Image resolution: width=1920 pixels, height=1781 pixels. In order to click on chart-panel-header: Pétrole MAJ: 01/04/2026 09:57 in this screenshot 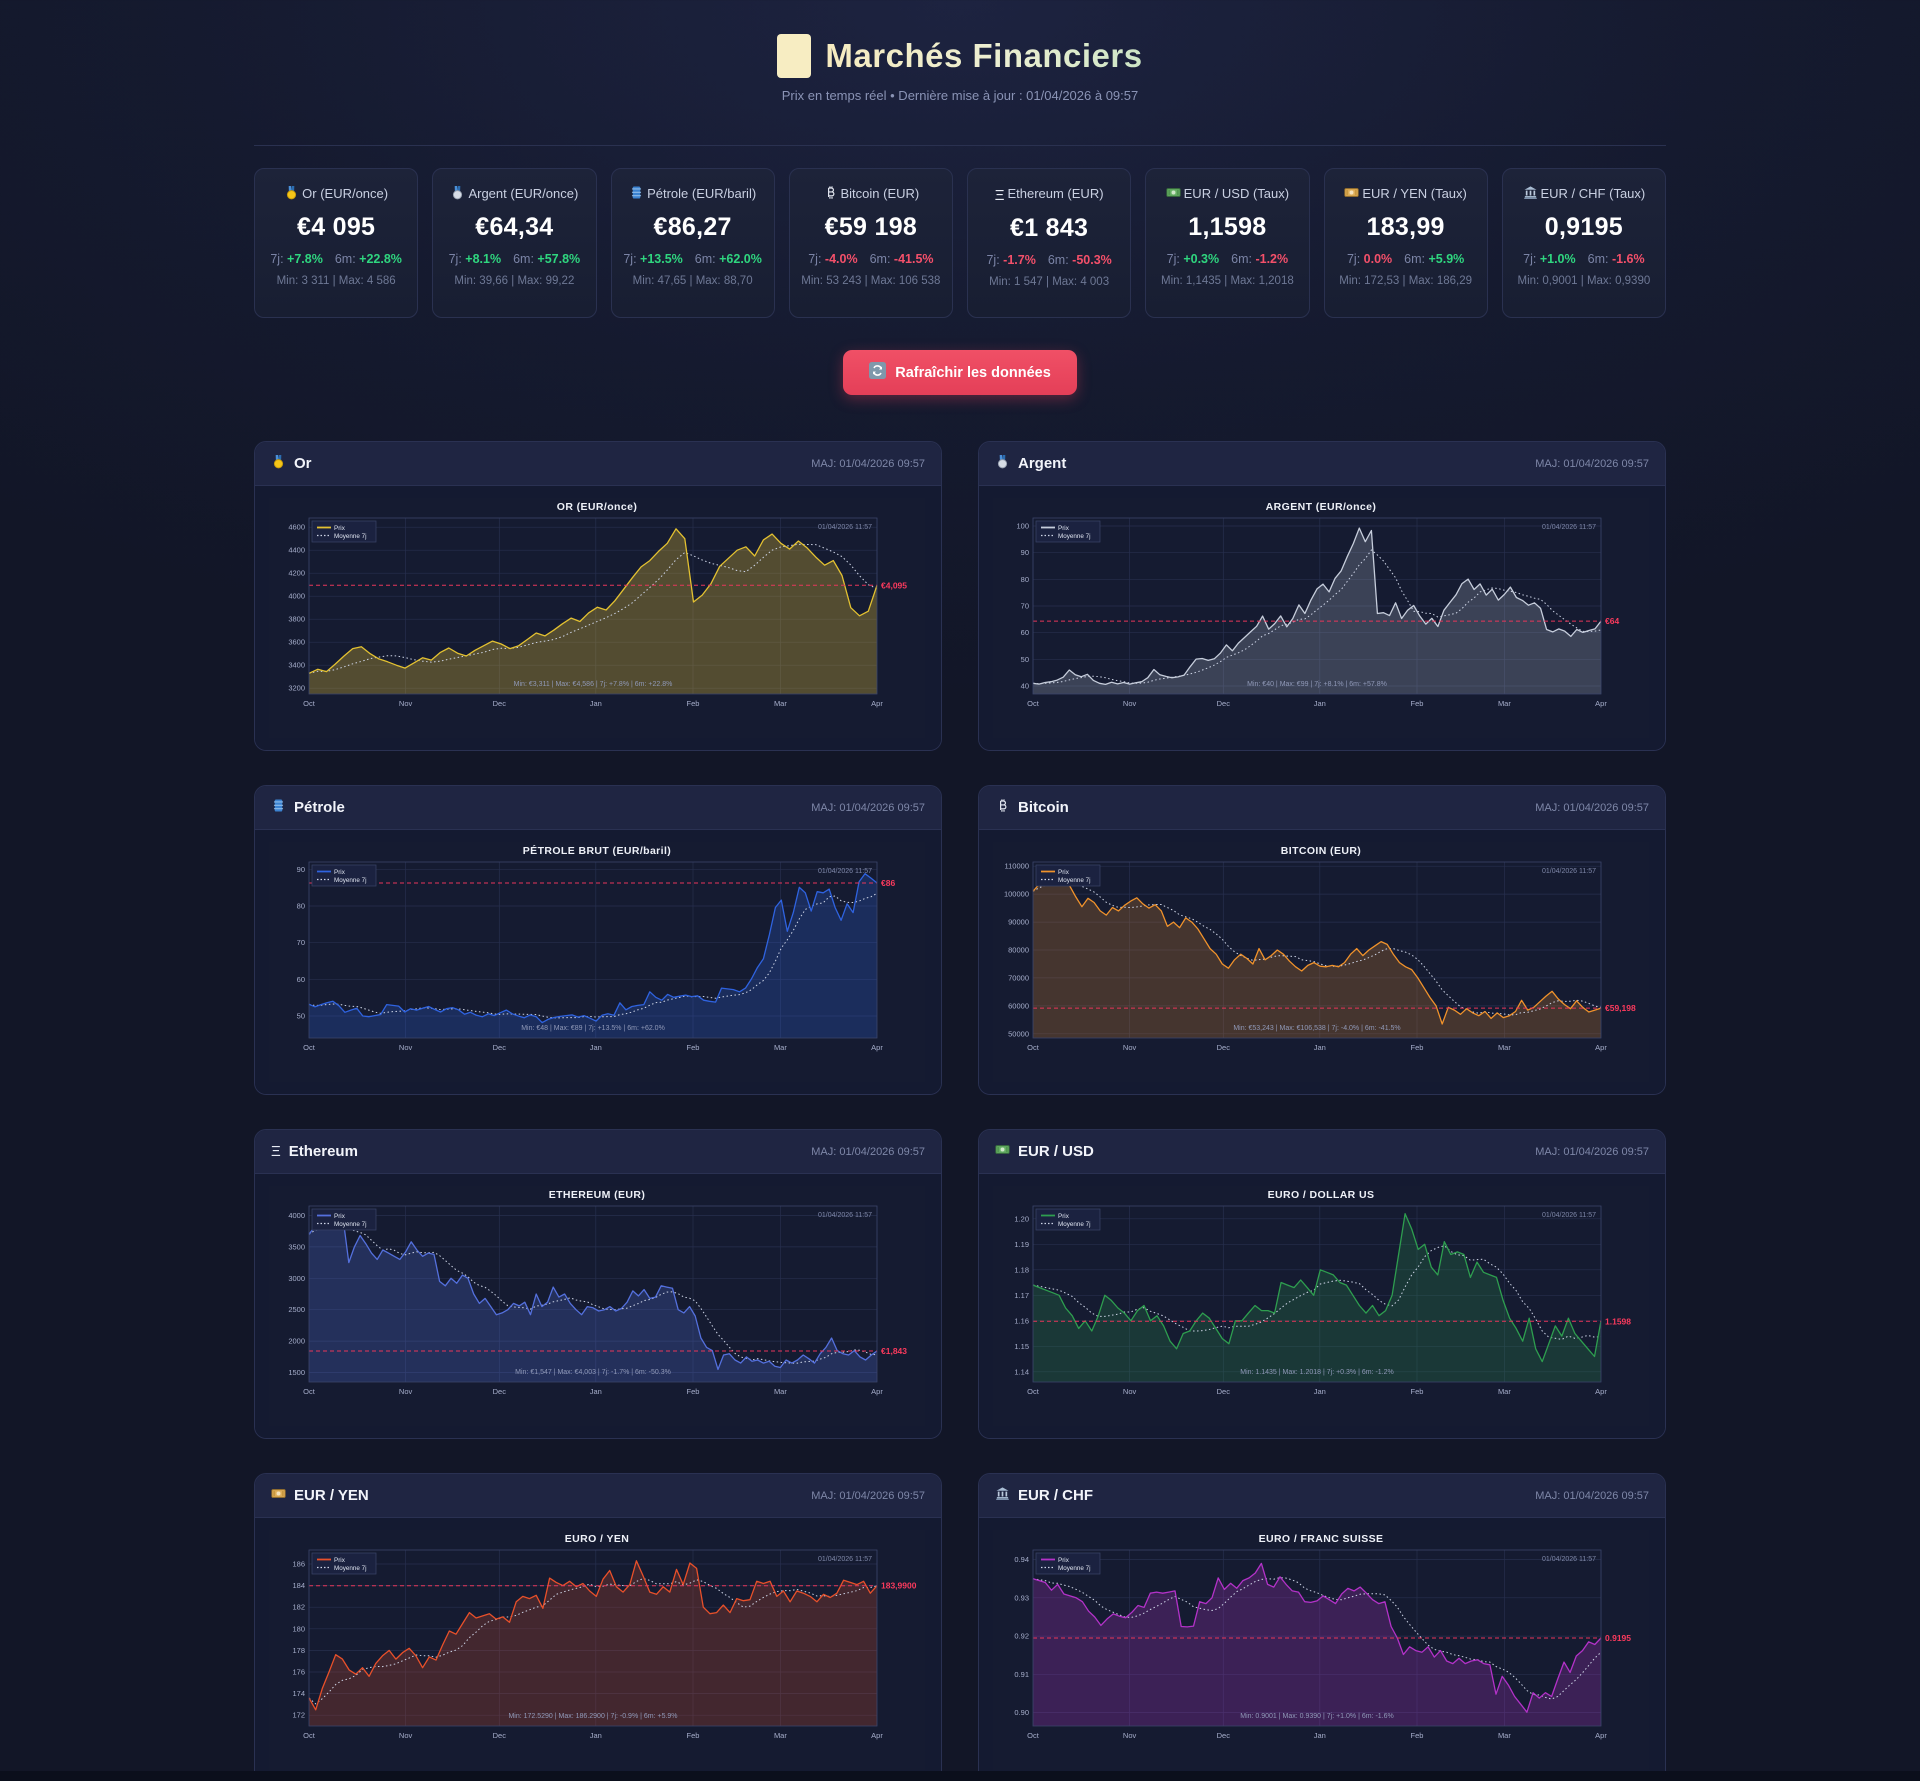, I will do `click(598, 808)`.